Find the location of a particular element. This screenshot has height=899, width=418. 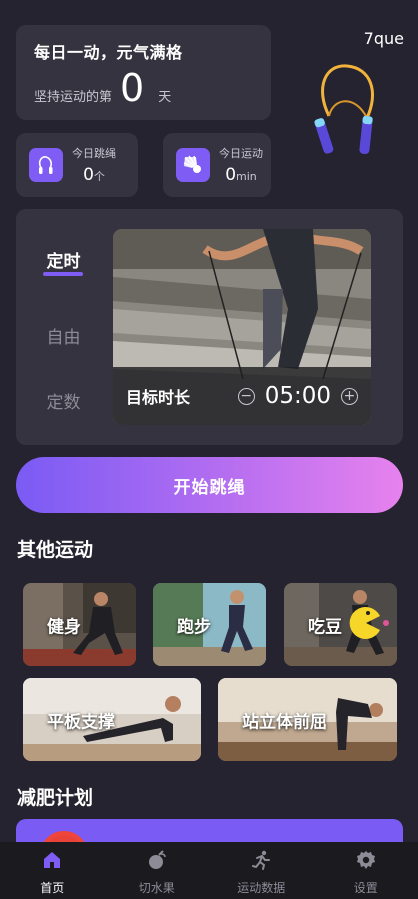

nav-label: 首页 is located at coordinates (52, 888).